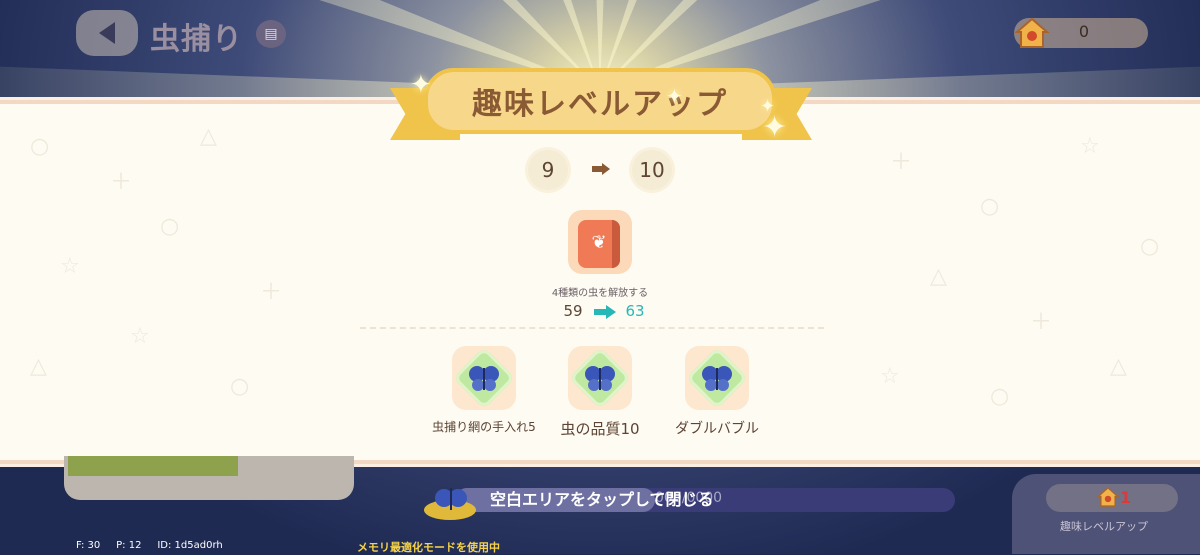 The image size is (1200, 555). I want to click on title-banner: 趣味レベルアップ, so click(601, 108).